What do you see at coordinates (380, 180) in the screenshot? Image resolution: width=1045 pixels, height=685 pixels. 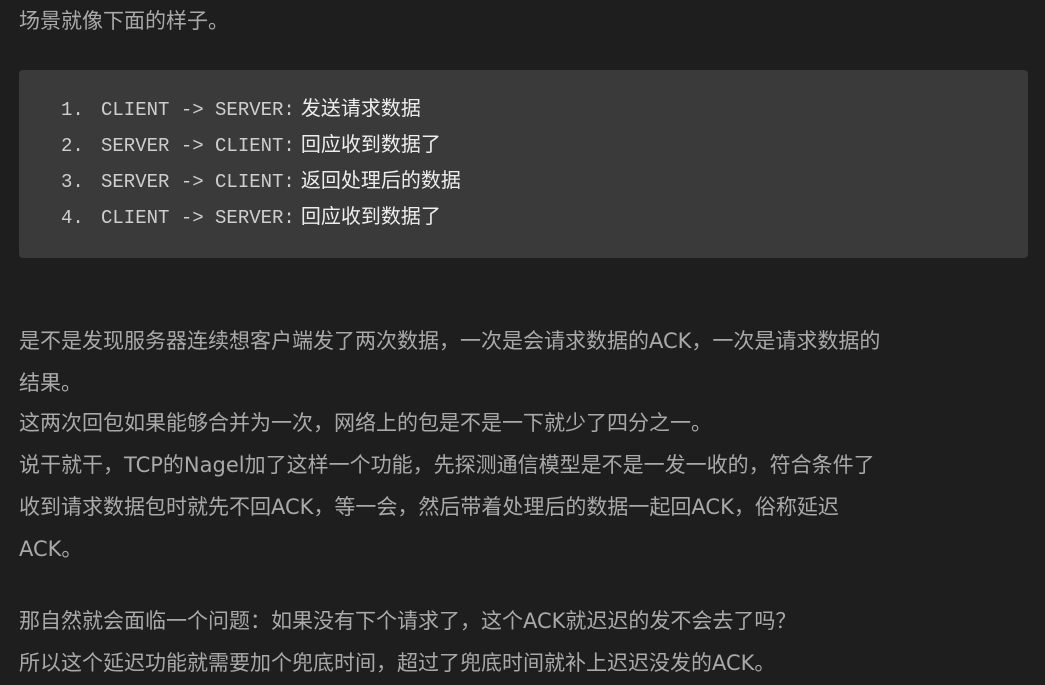 I see `code-comment: 返回处理后的数据` at bounding box center [380, 180].